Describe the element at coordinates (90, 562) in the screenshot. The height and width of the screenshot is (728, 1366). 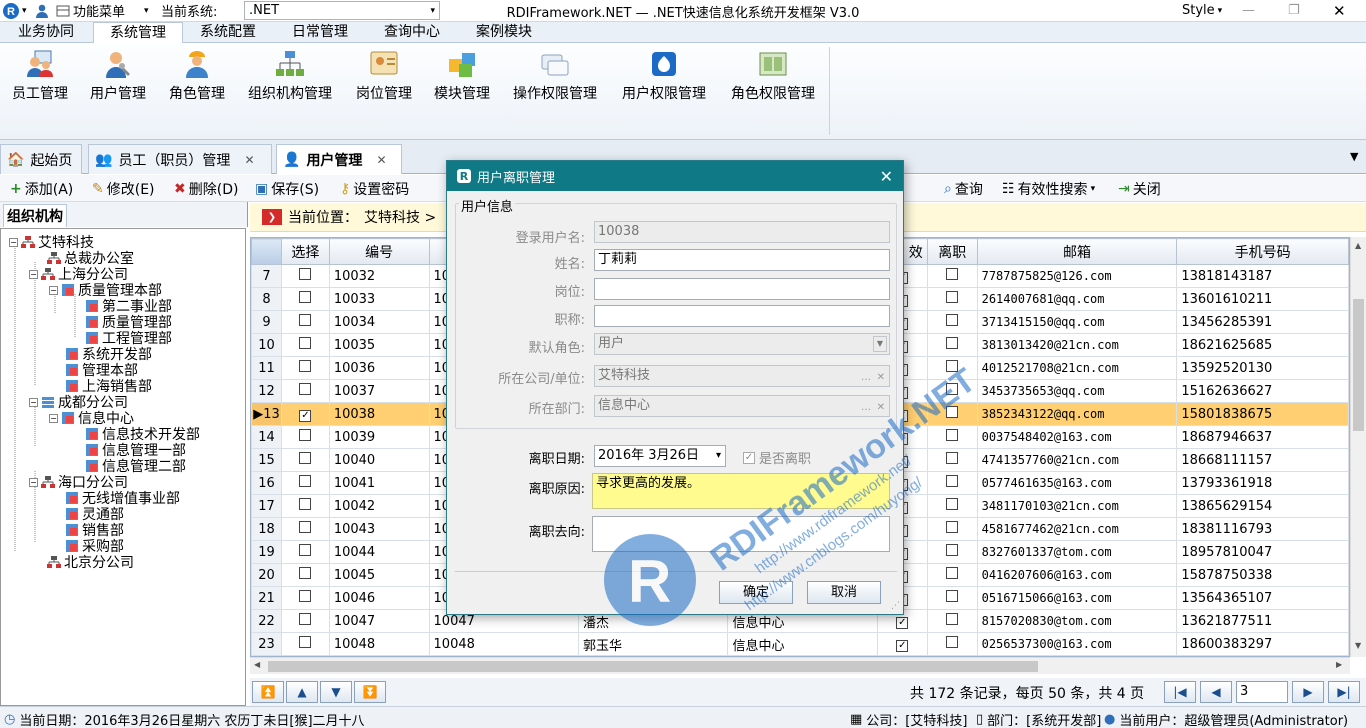
I see `tree-node: 北京分公司` at that location.